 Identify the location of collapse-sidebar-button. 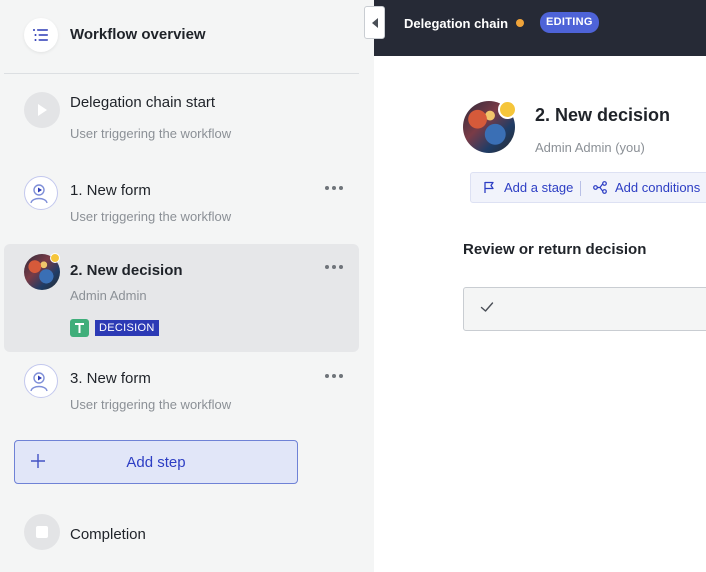
(374, 22).